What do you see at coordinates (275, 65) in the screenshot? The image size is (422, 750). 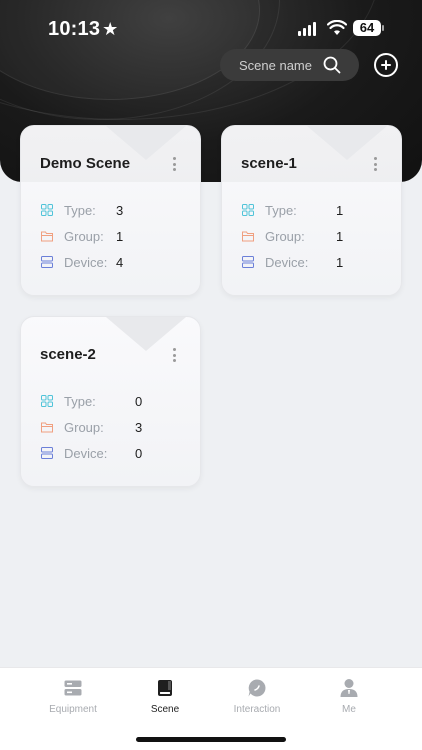 I see `search-placeholder: Scene name` at bounding box center [275, 65].